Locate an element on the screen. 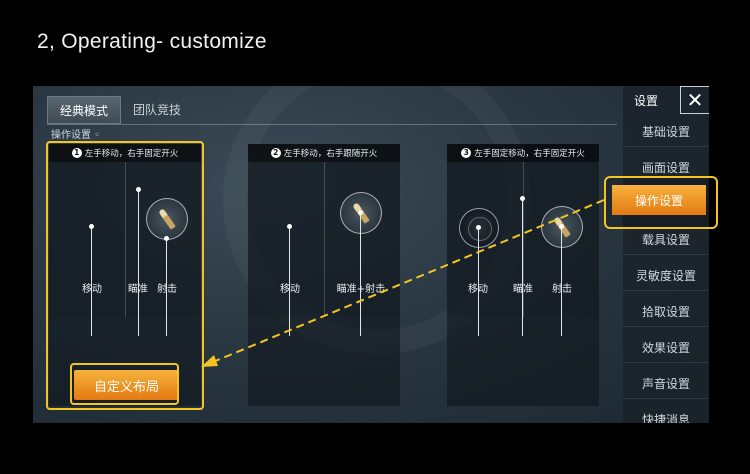 The image size is (750, 474). scheme-number-badge: 2 is located at coordinates (275, 153).